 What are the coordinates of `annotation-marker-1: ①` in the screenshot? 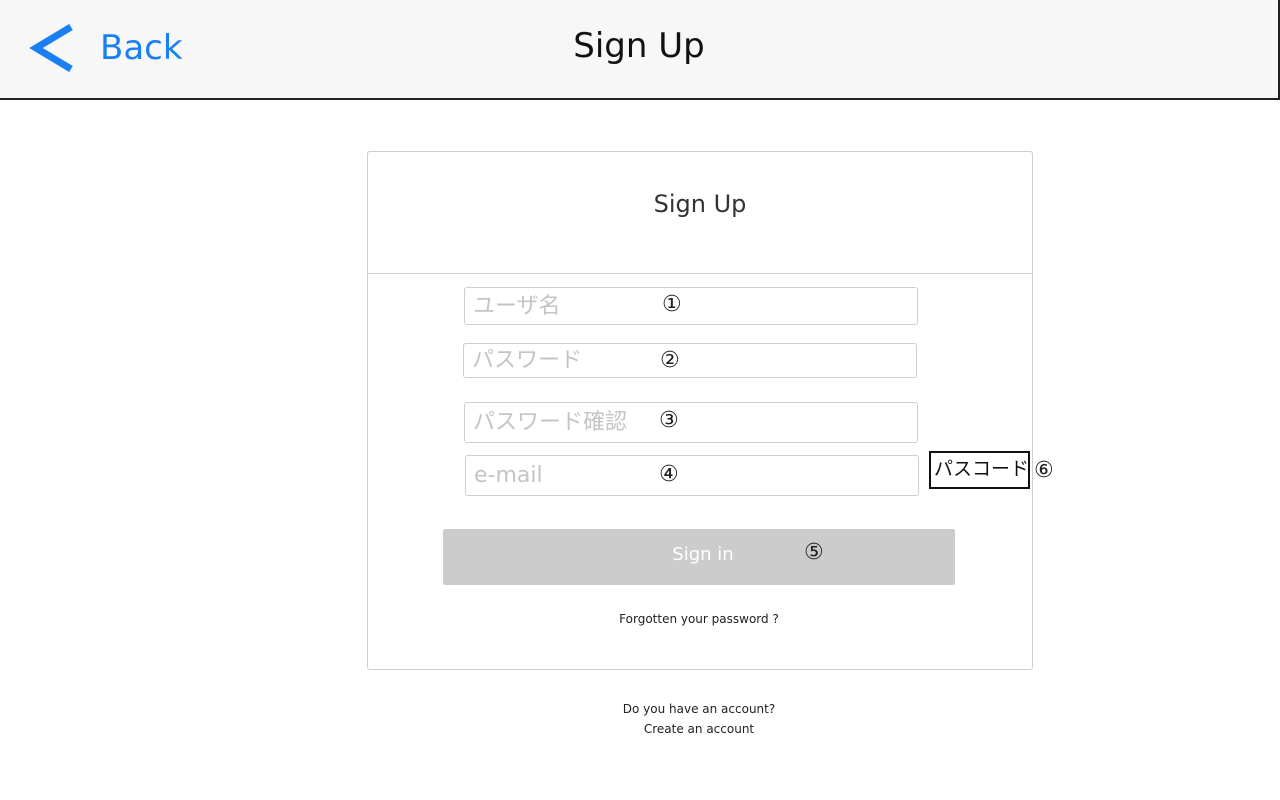 It's located at (672, 304).